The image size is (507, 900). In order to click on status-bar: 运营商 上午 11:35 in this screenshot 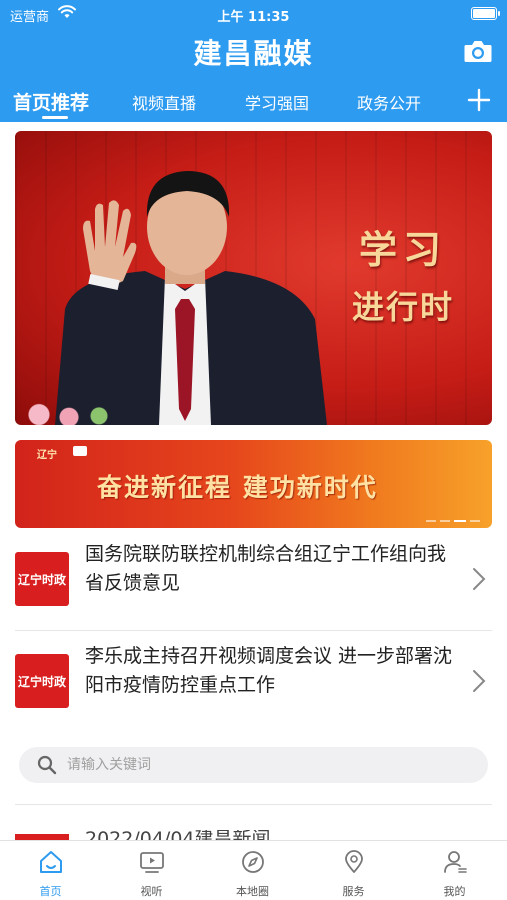, I will do `click(253, 14)`.